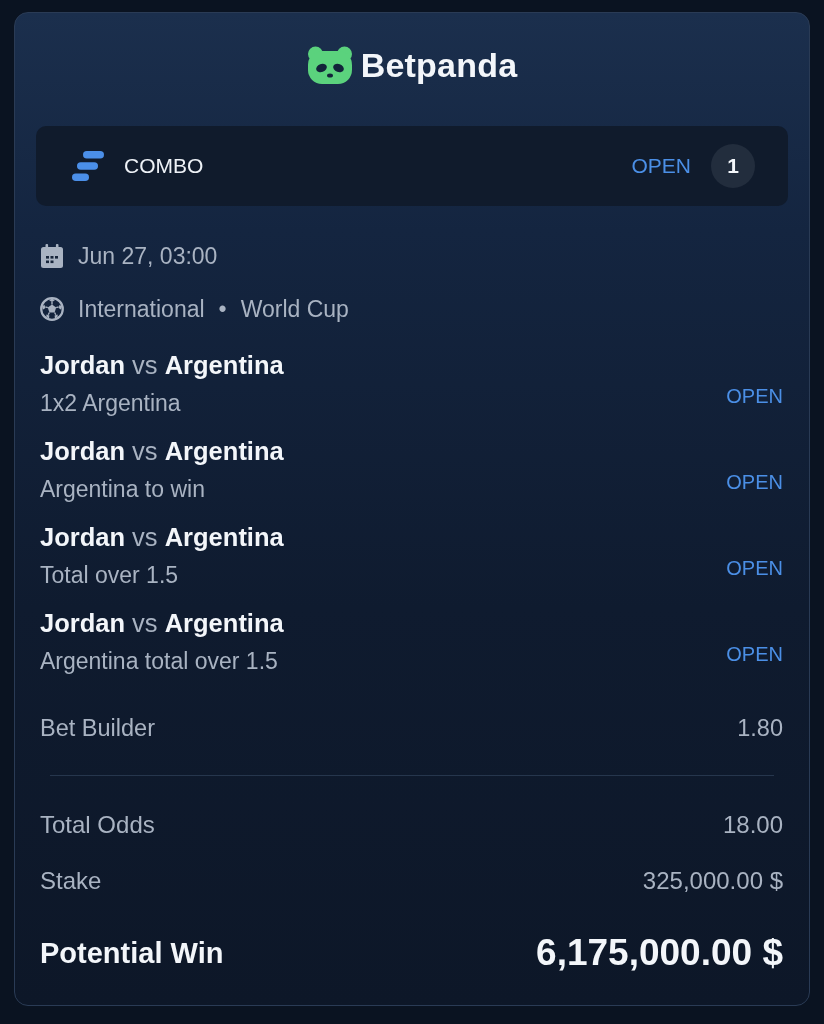  What do you see at coordinates (97, 728) in the screenshot?
I see `bet-builder-label: Bet Builder` at bounding box center [97, 728].